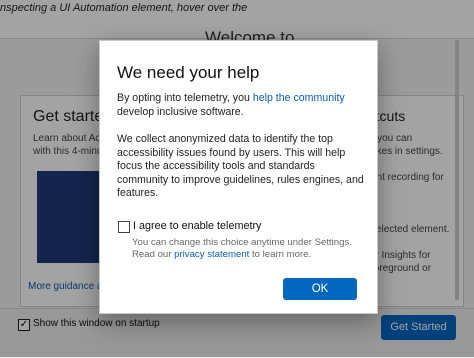 The width and height of the screenshot is (474, 358). What do you see at coordinates (188, 72) in the screenshot?
I see `dialog-title: We need your help` at bounding box center [188, 72].